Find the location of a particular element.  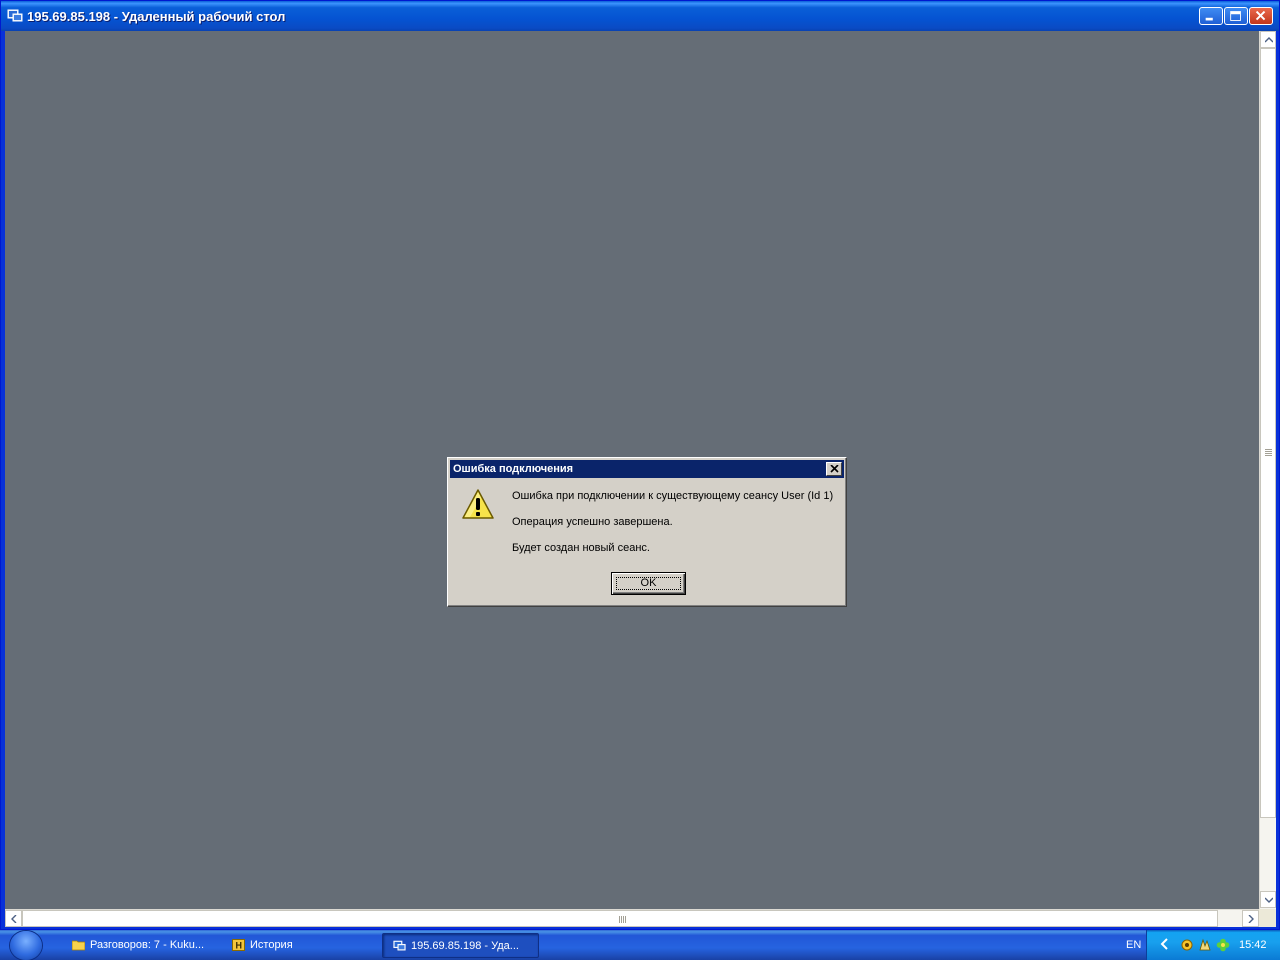

start-button is located at coordinates (26, 945).